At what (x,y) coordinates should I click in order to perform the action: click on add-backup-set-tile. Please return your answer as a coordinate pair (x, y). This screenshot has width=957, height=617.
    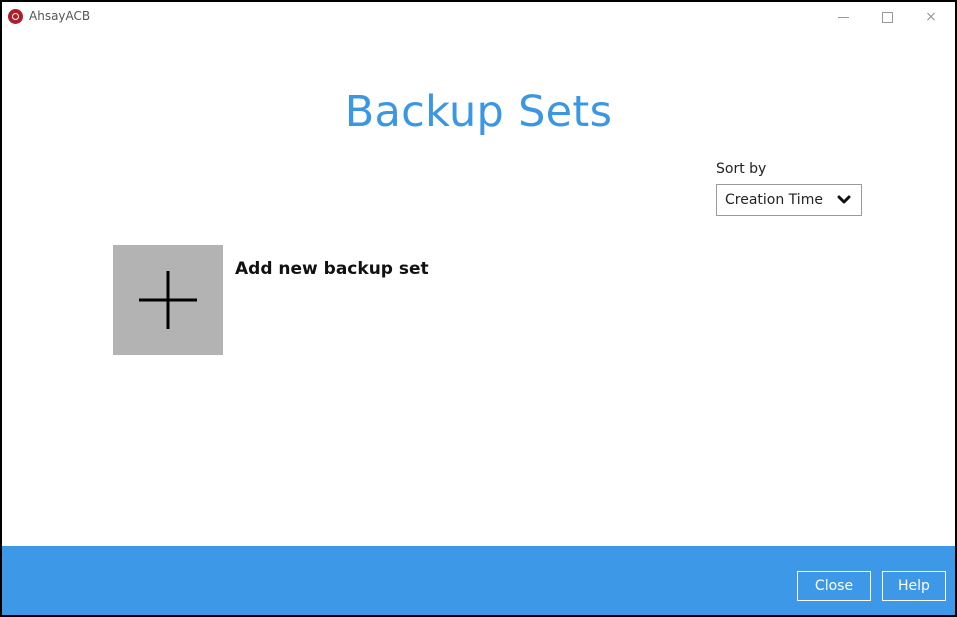
    Looking at the image, I should click on (168, 300).